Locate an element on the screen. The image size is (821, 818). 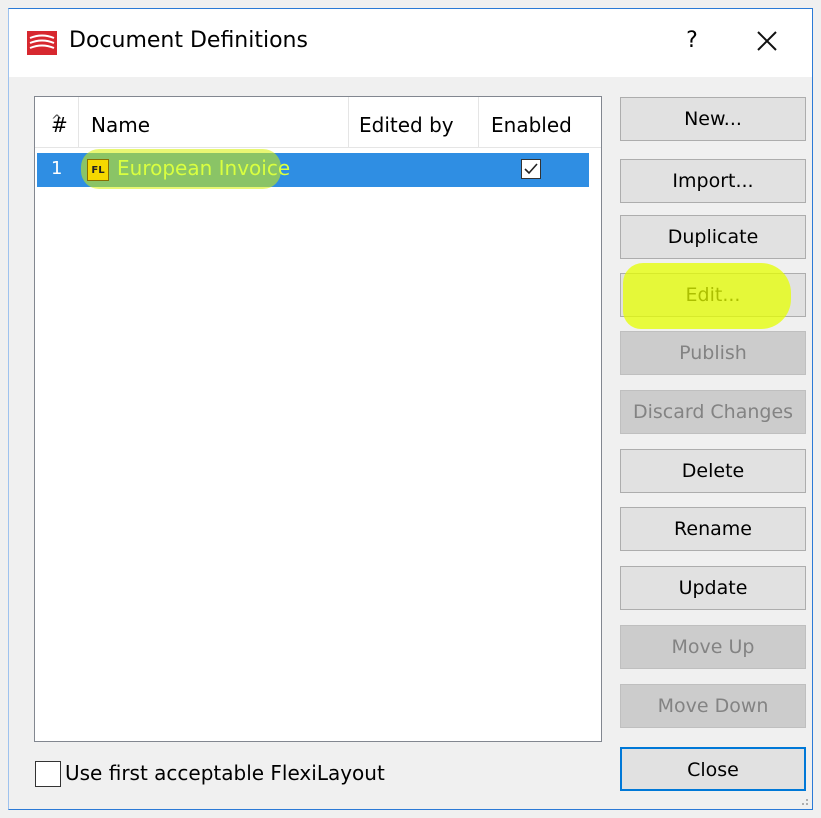
column-header-edited-by: Edited by is located at coordinates (414, 122).